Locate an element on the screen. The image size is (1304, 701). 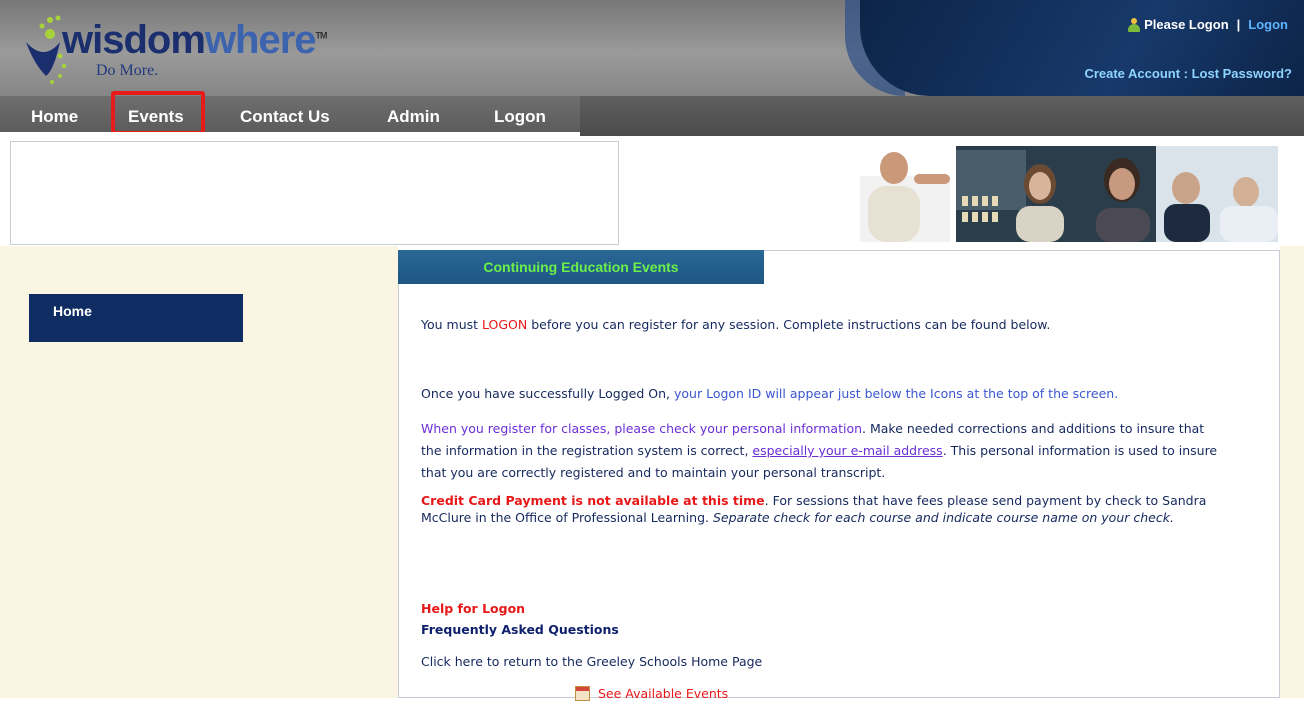
banner-photos-image is located at coordinates (1069, 194).